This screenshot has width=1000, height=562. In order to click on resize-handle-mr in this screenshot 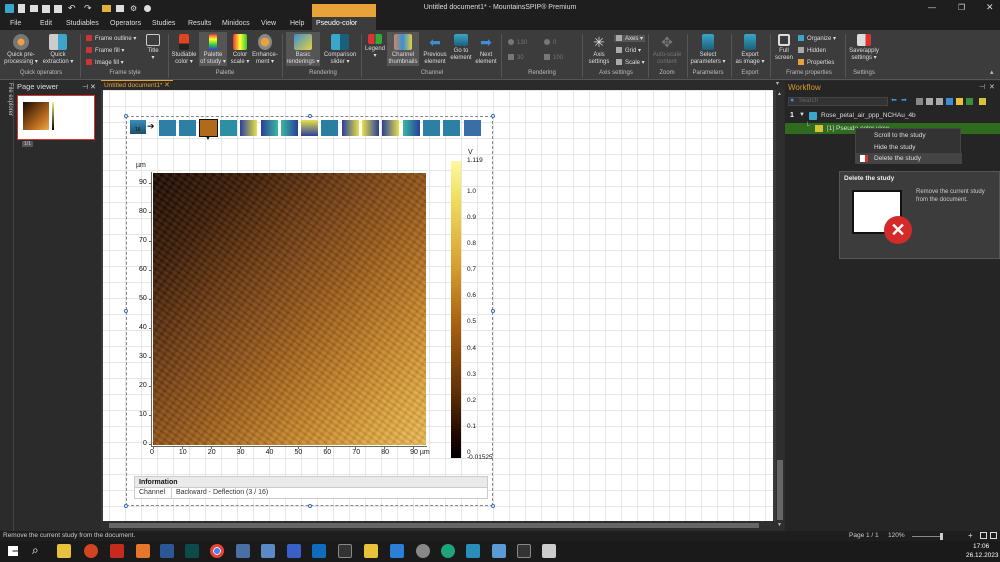, I will do `click(493, 311)`.